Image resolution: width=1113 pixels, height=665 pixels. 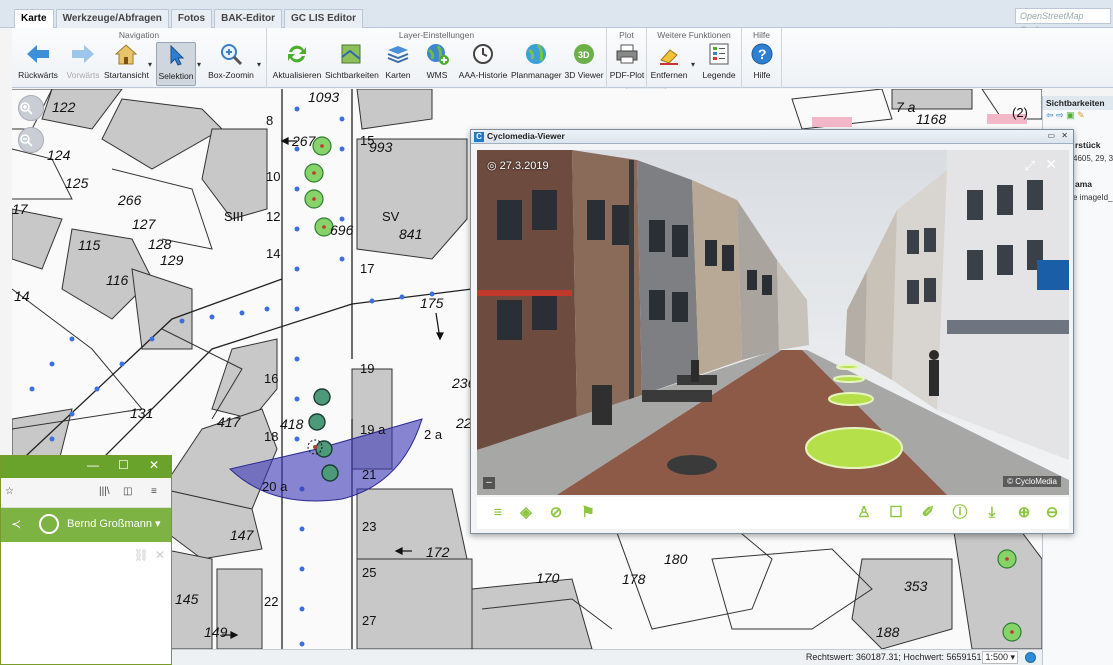 What do you see at coordinates (104, 491) in the screenshot?
I see `library-icon: |||\` at bounding box center [104, 491].